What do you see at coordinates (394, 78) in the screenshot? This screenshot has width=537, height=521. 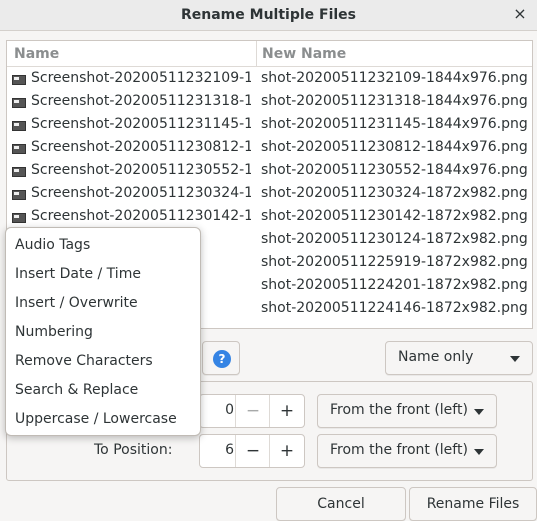 I see `row-new-name: shot-20200511232109-1844x976.png` at bounding box center [394, 78].